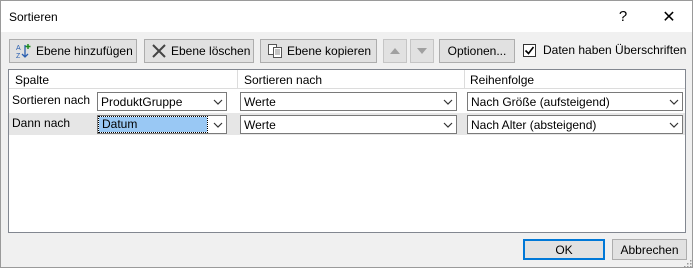 This screenshot has width=693, height=268. Describe the element at coordinates (32, 80) in the screenshot. I see `column-header: Spalte` at that location.